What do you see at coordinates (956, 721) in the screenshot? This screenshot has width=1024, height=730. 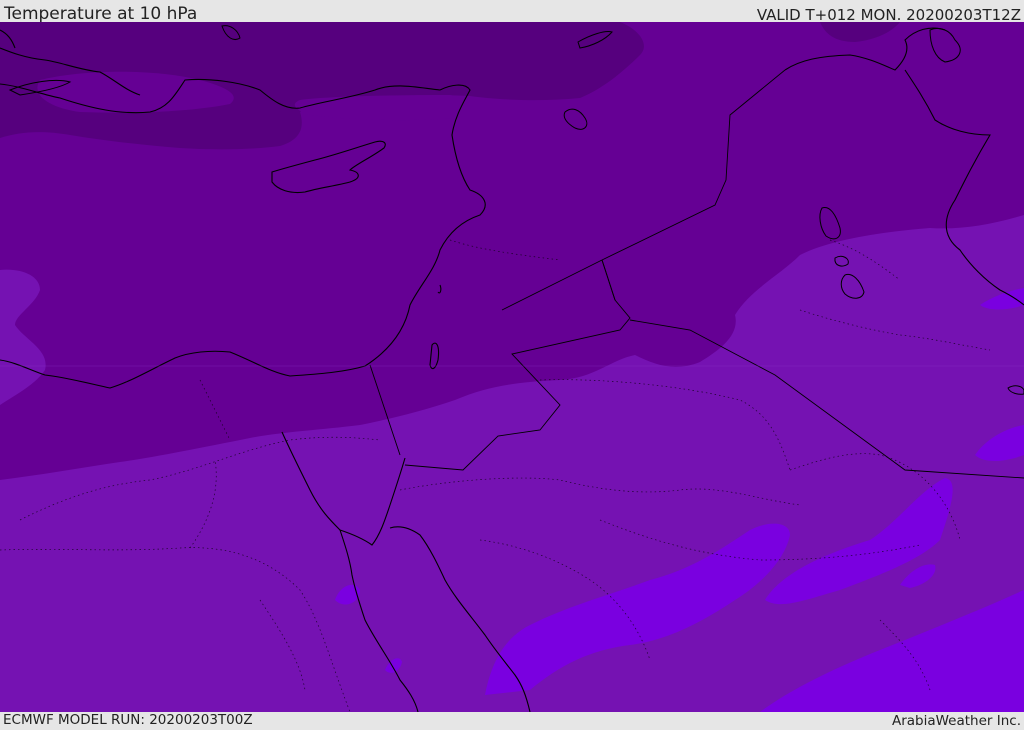 I see `credit-label: ArabiaWeather Inc.` at bounding box center [956, 721].